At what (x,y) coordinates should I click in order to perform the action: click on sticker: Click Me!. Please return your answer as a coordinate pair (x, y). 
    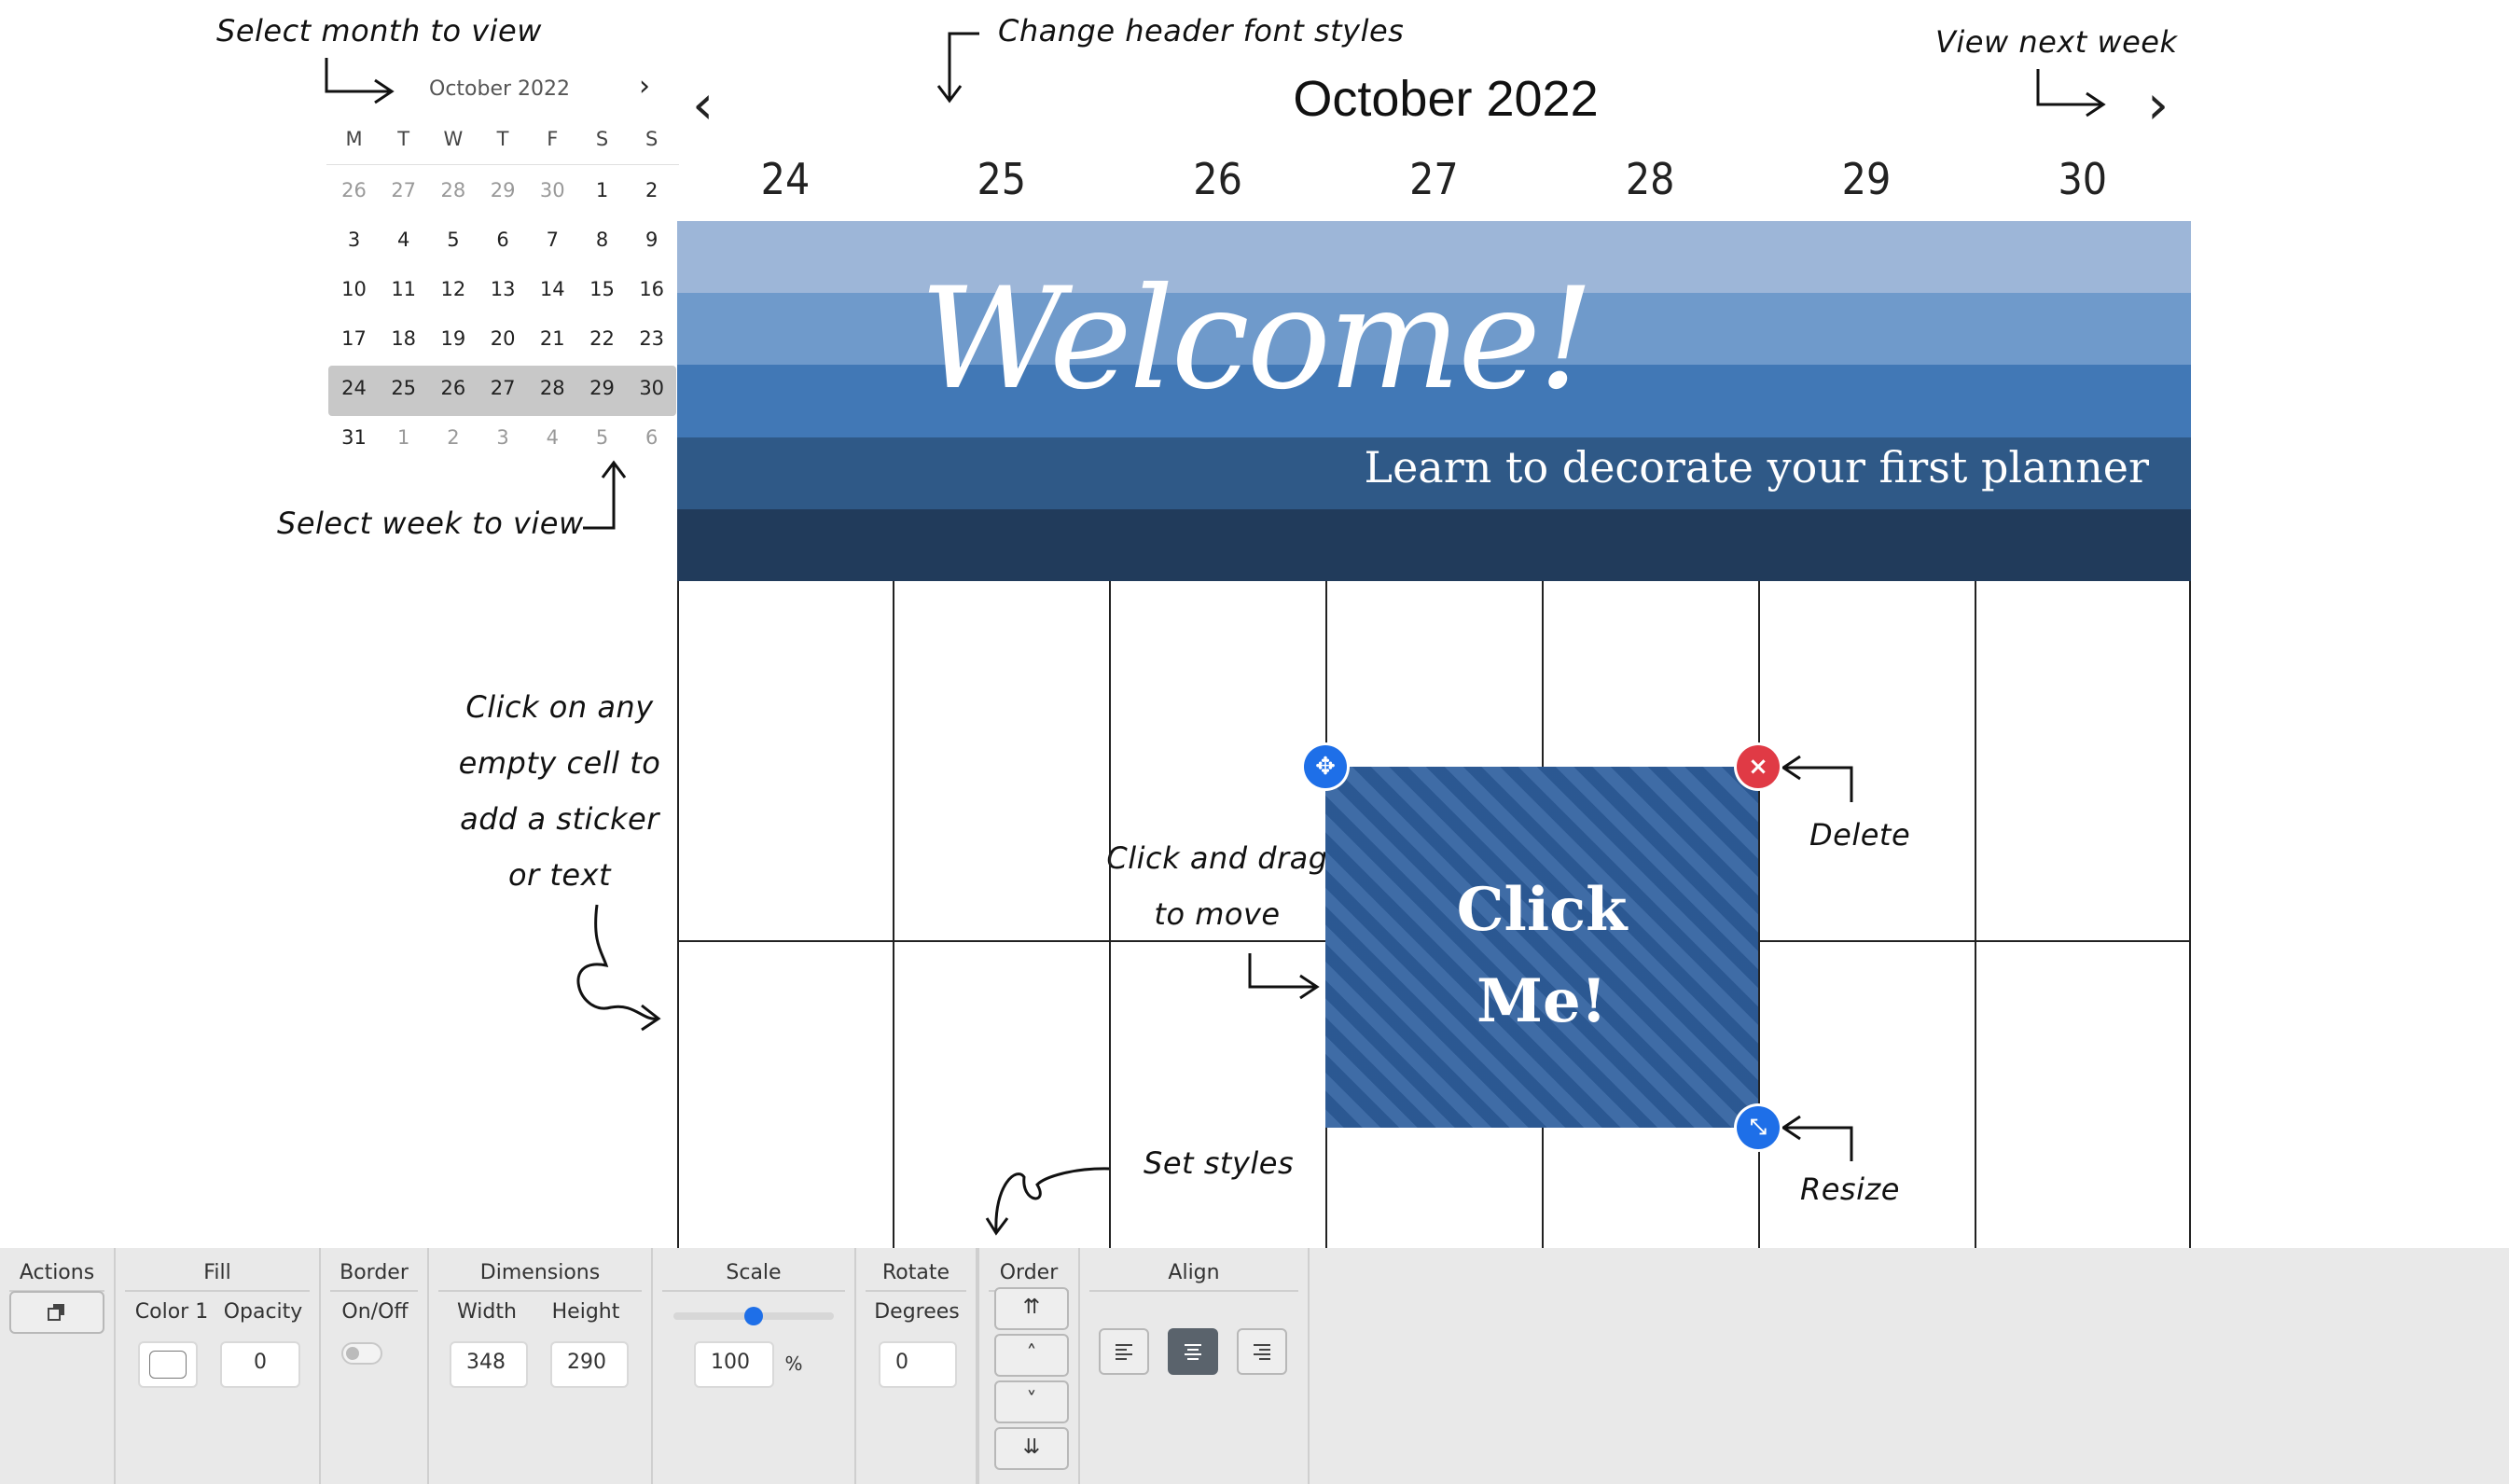
    Looking at the image, I should click on (1541, 947).